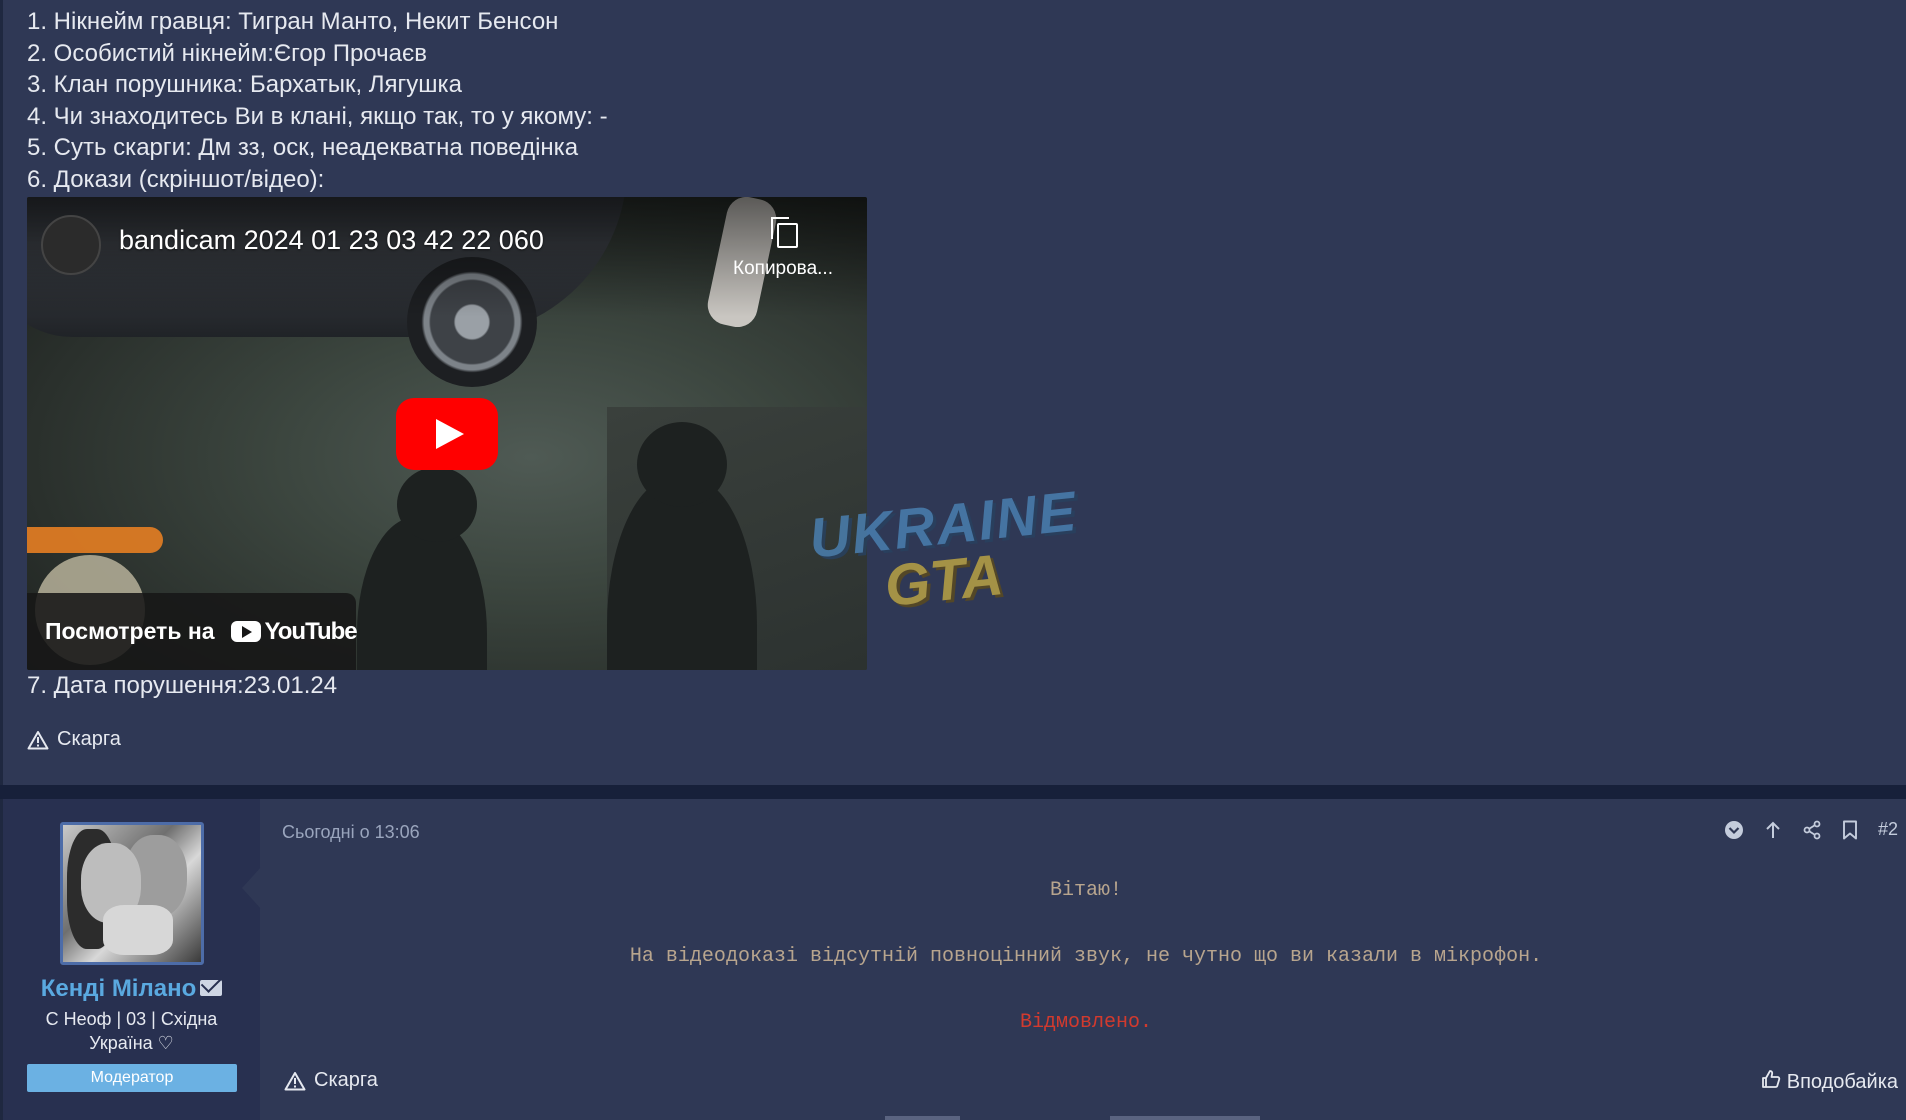  What do you see at coordinates (118, 988) in the screenshot?
I see `username-text: Кенді Мілано` at bounding box center [118, 988].